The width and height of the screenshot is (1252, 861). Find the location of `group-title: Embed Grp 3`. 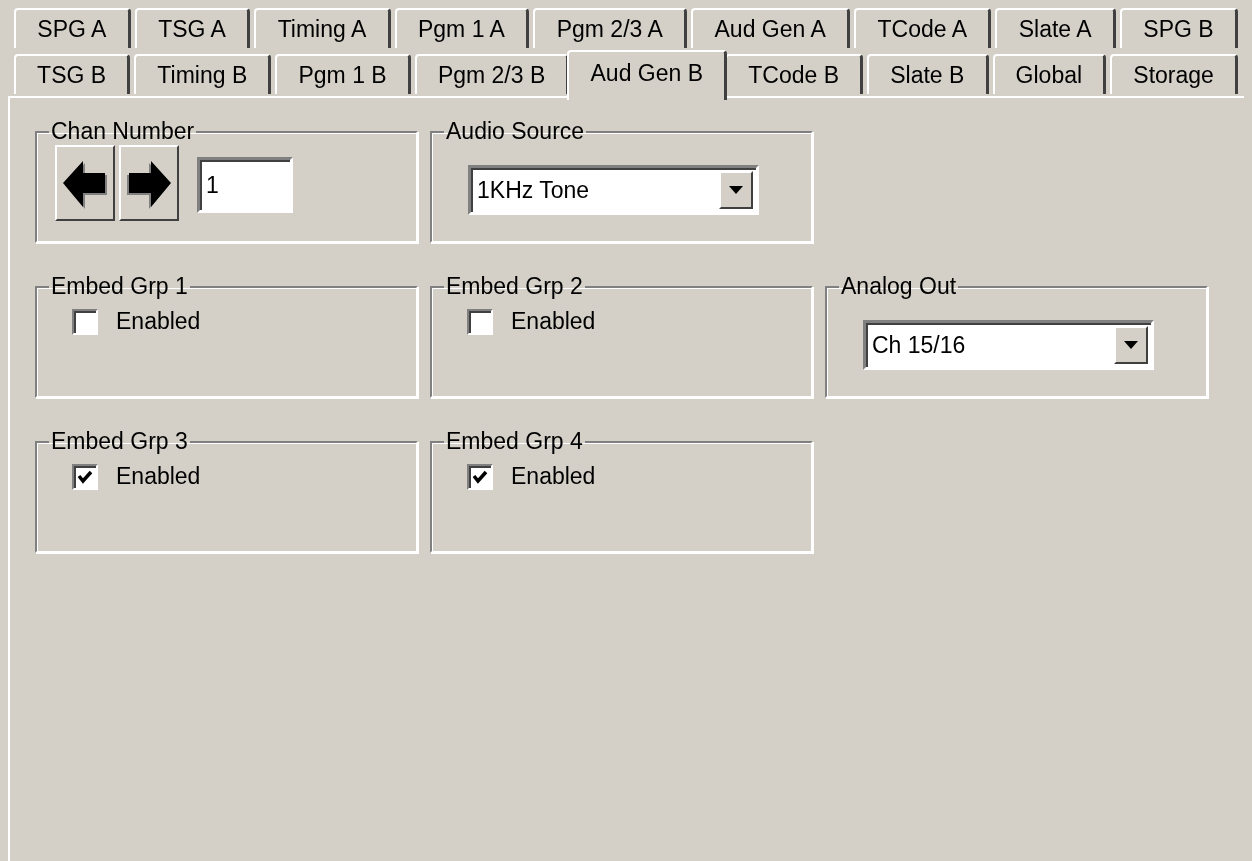

group-title: Embed Grp 3 is located at coordinates (119, 441).